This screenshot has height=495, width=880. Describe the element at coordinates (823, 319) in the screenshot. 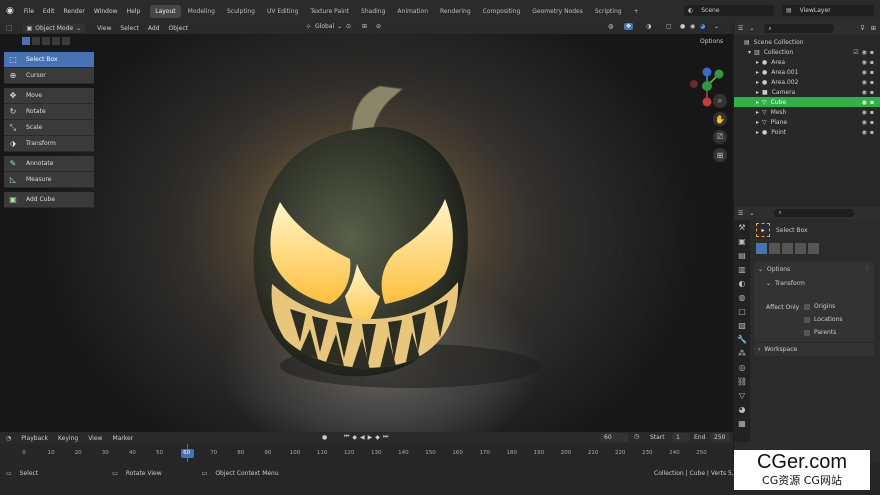

I see `locations-checkbox: Locations` at that location.